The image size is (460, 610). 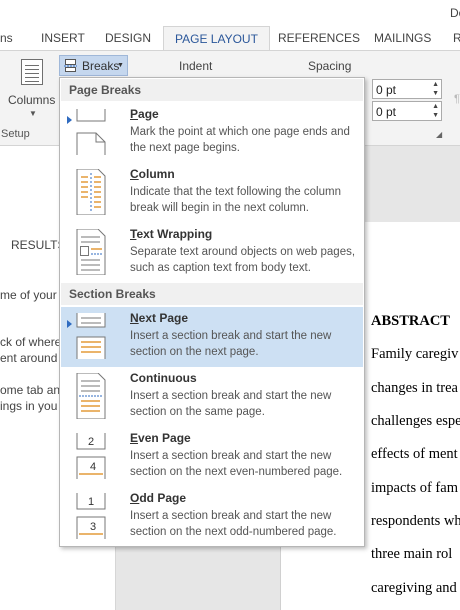 I want to click on indent-label: Indent, so click(x=196, y=66).